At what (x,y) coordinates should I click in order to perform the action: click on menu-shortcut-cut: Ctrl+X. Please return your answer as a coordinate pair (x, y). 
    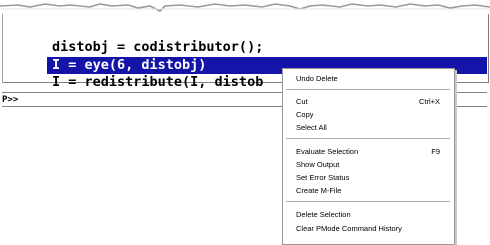
    Looking at the image, I should click on (429, 101).